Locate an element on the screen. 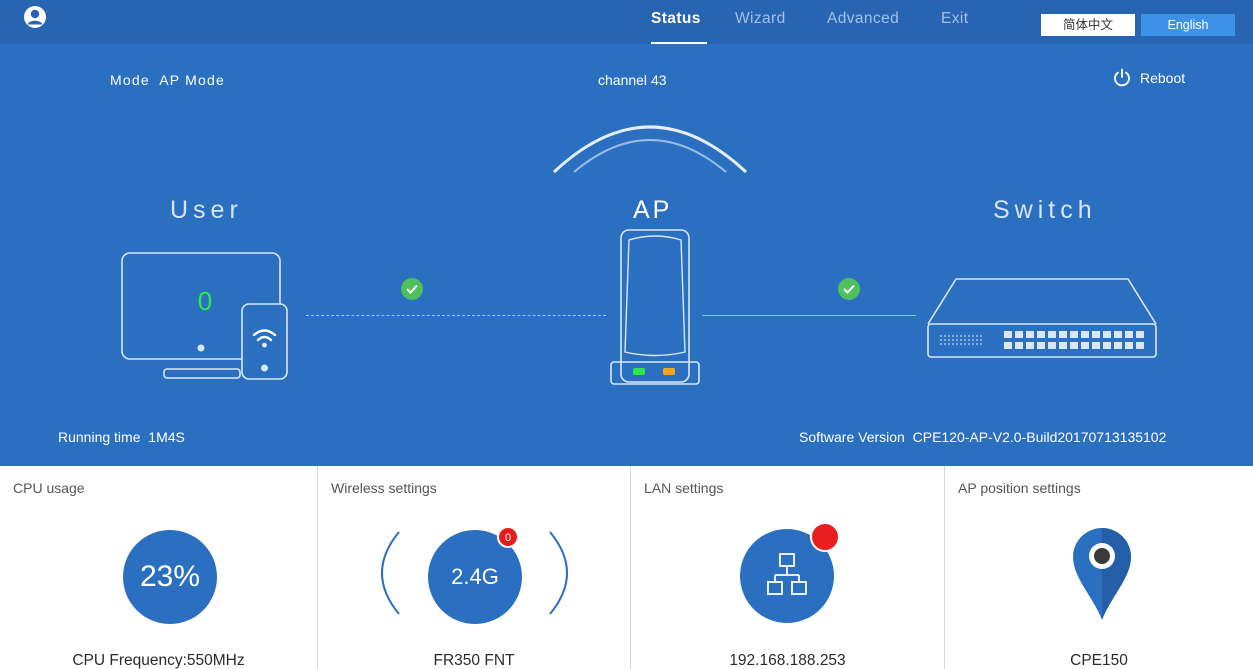 The height and width of the screenshot is (669, 1253). nav-status: Status is located at coordinates (676, 19).